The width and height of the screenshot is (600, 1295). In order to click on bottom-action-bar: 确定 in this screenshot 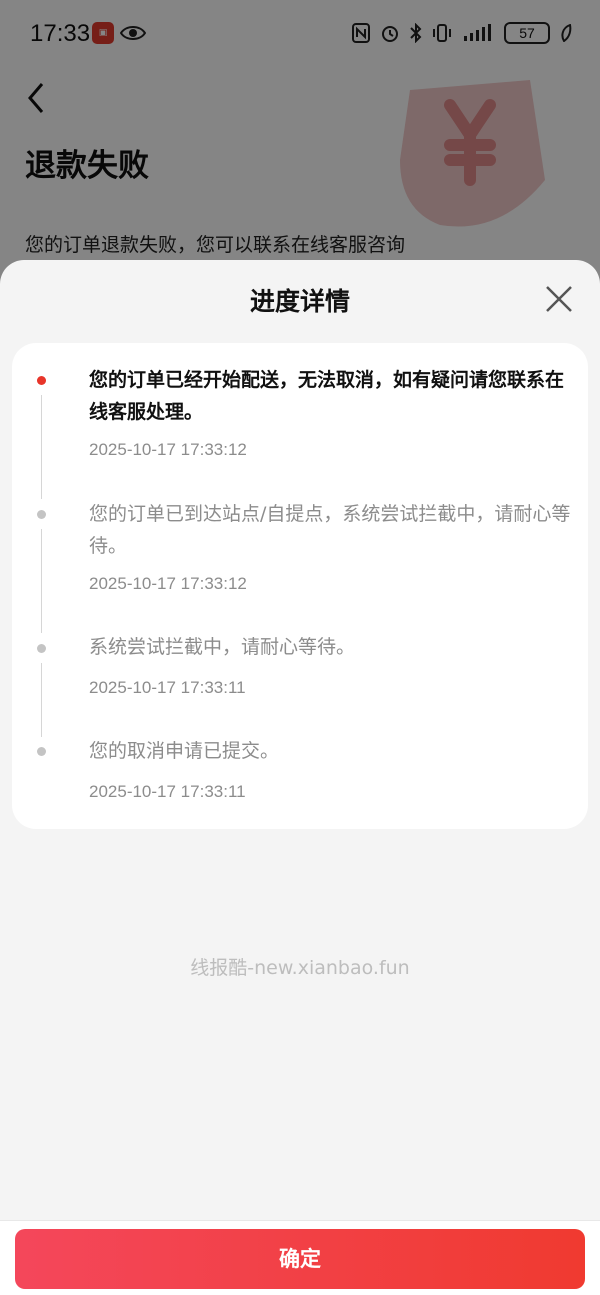, I will do `click(300, 1257)`.